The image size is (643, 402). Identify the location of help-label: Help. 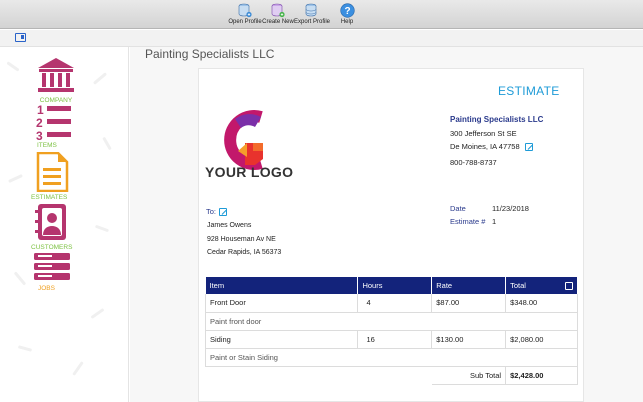
(347, 22).